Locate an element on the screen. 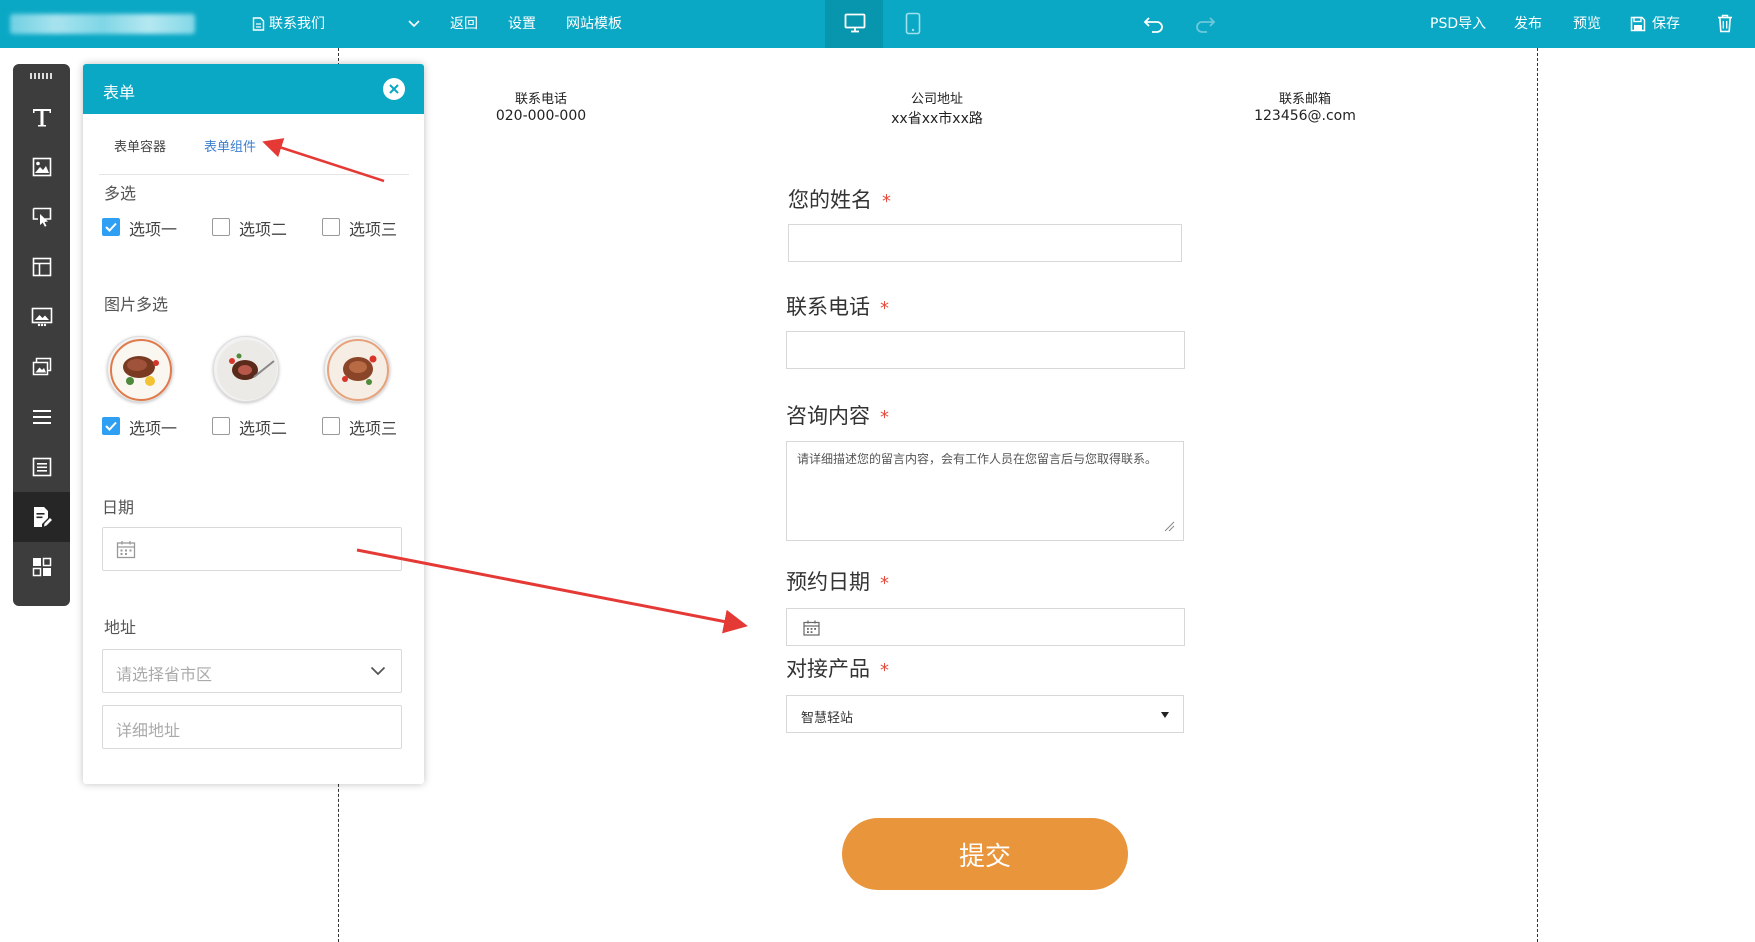 Image resolution: width=1755 pixels, height=942 pixels. save-icon is located at coordinates (1638, 24).